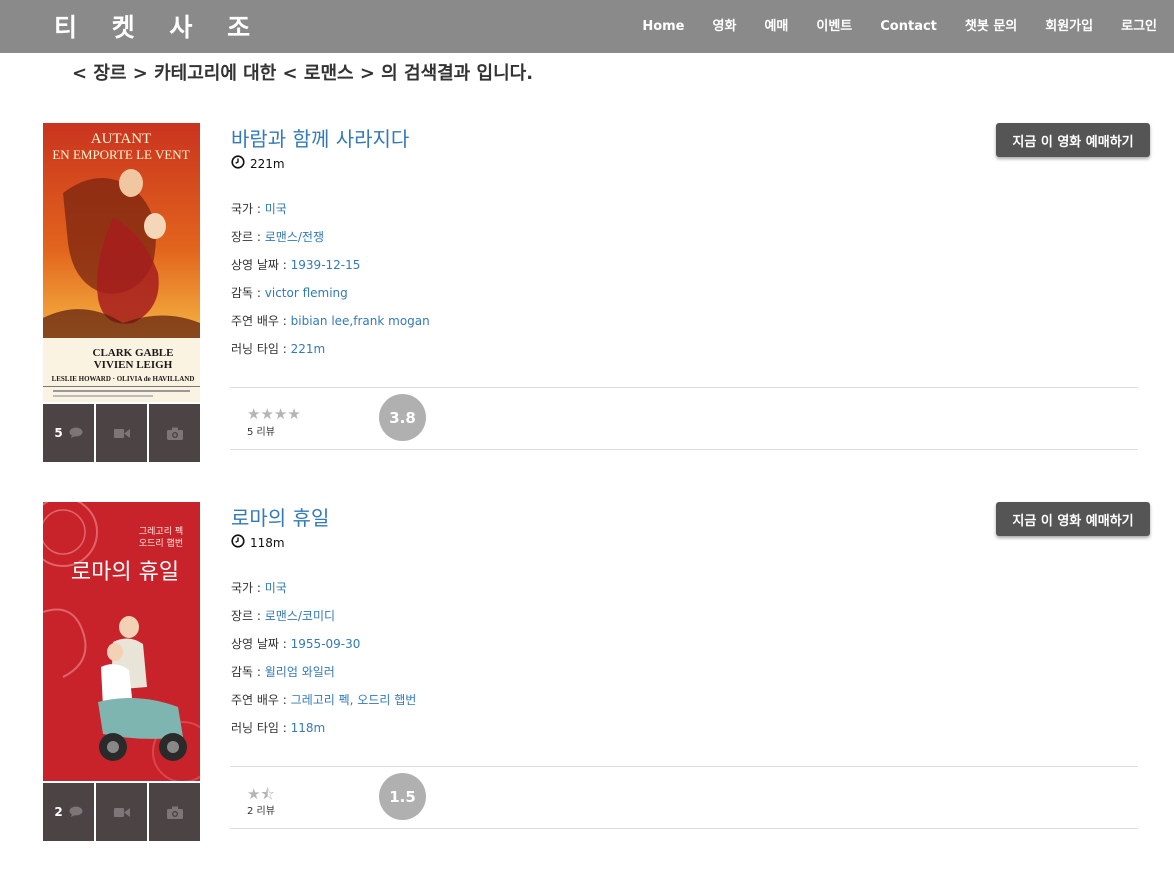 Image resolution: width=1174 pixels, height=872 pixels. I want to click on poster-title-line2: EN EMPORTE LE VENT, so click(120, 154).